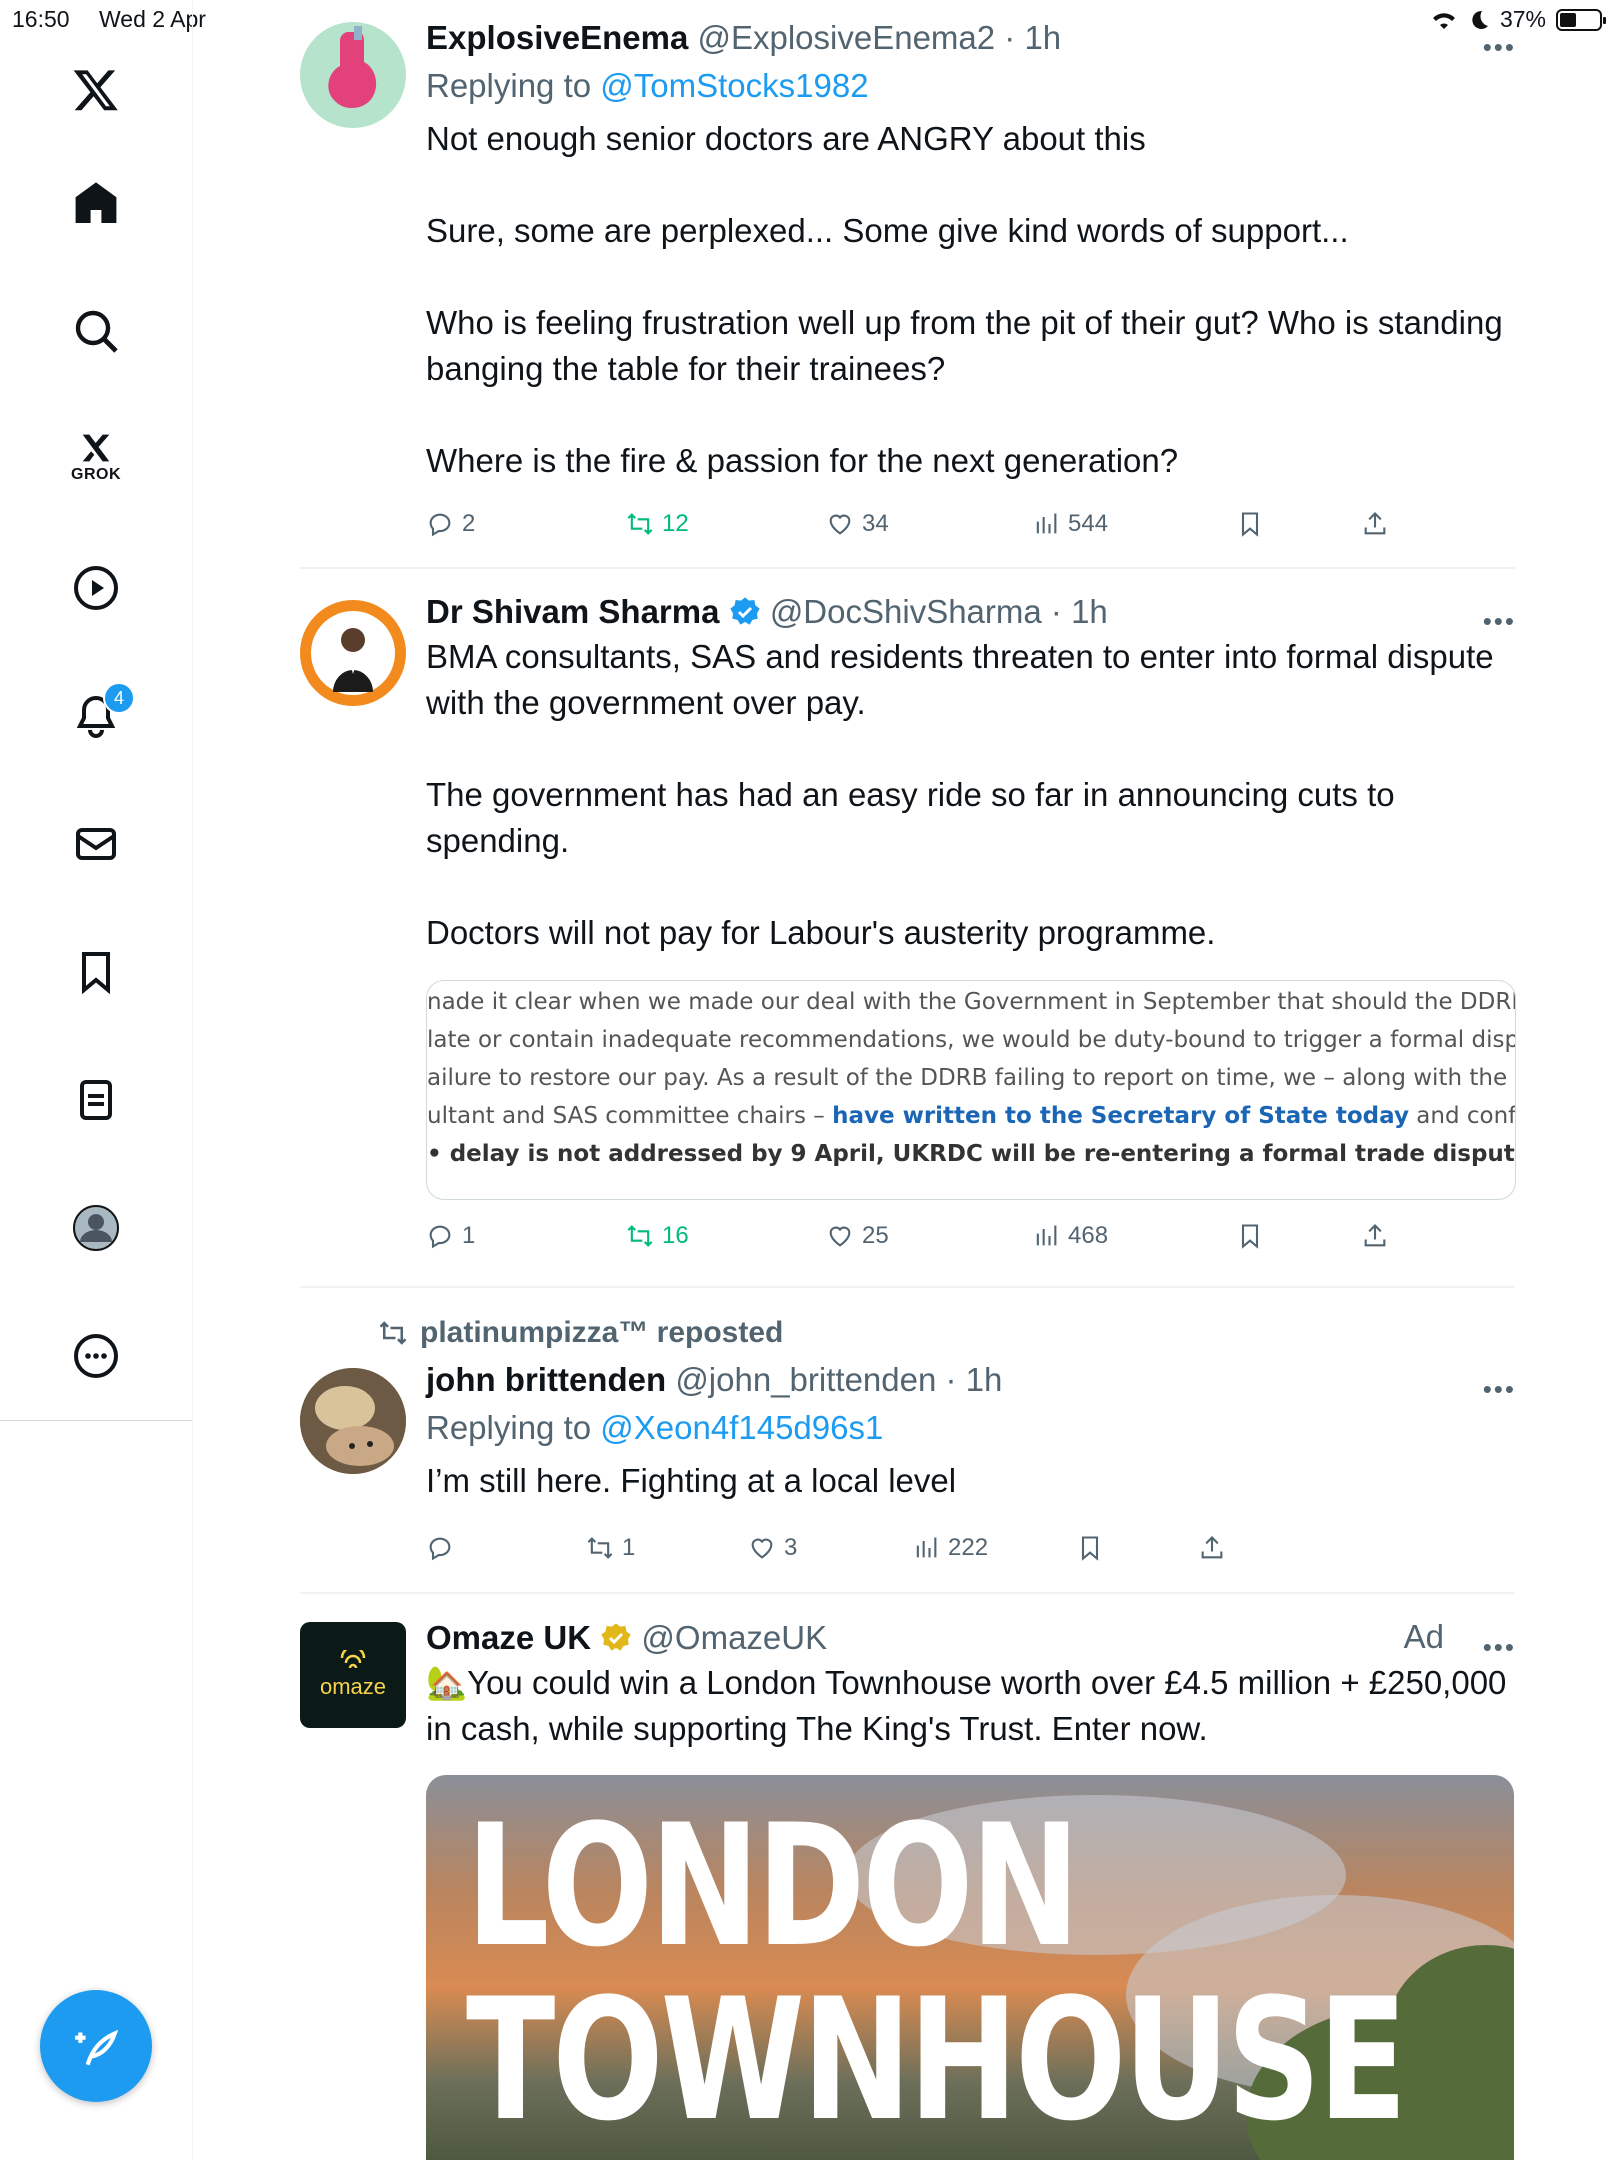 The image size is (1620, 2160). Describe the element at coordinates (96, 331) in the screenshot. I see `search-icon` at that location.